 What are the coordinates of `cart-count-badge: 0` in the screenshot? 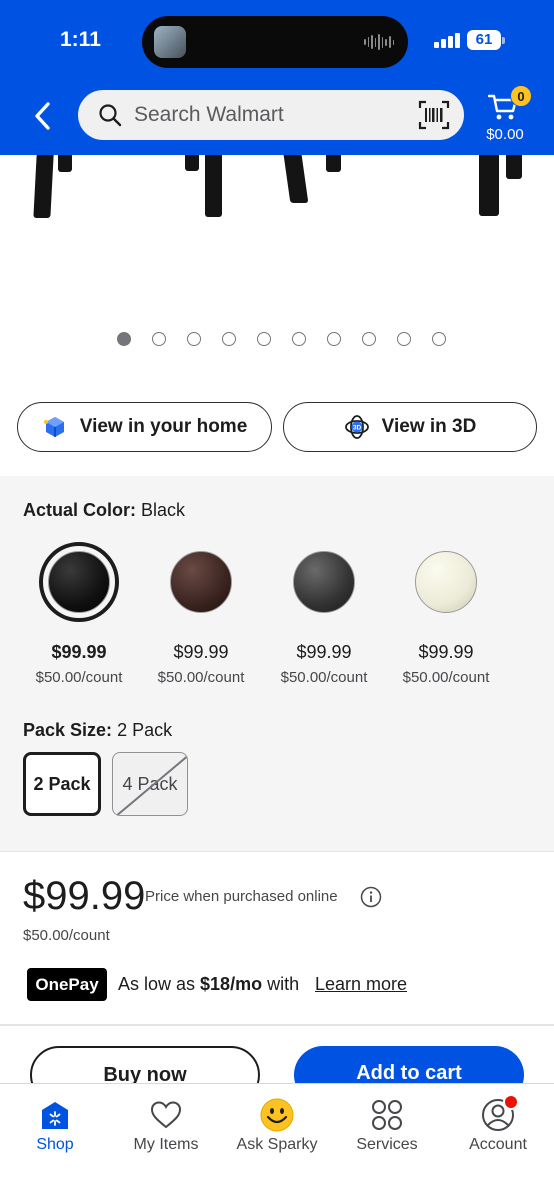 It's located at (521, 96).